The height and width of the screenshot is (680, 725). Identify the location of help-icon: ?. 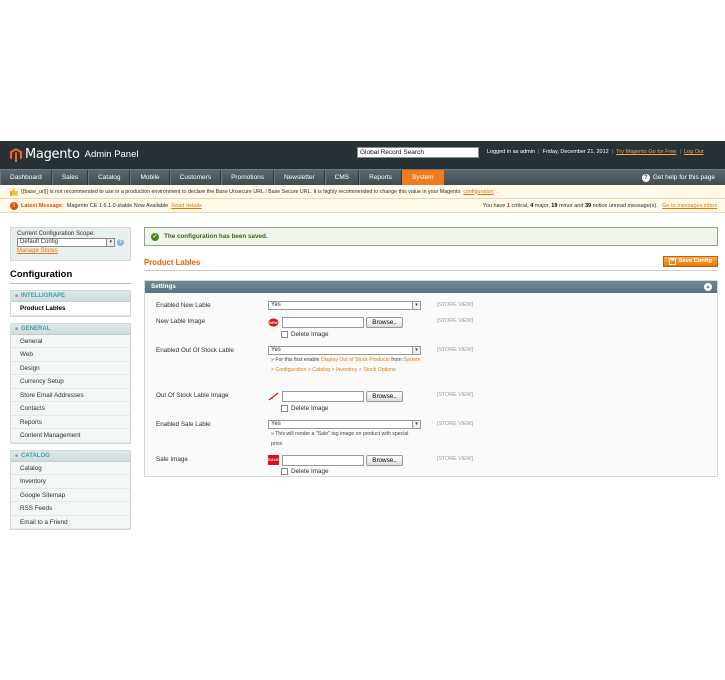
(120, 242).